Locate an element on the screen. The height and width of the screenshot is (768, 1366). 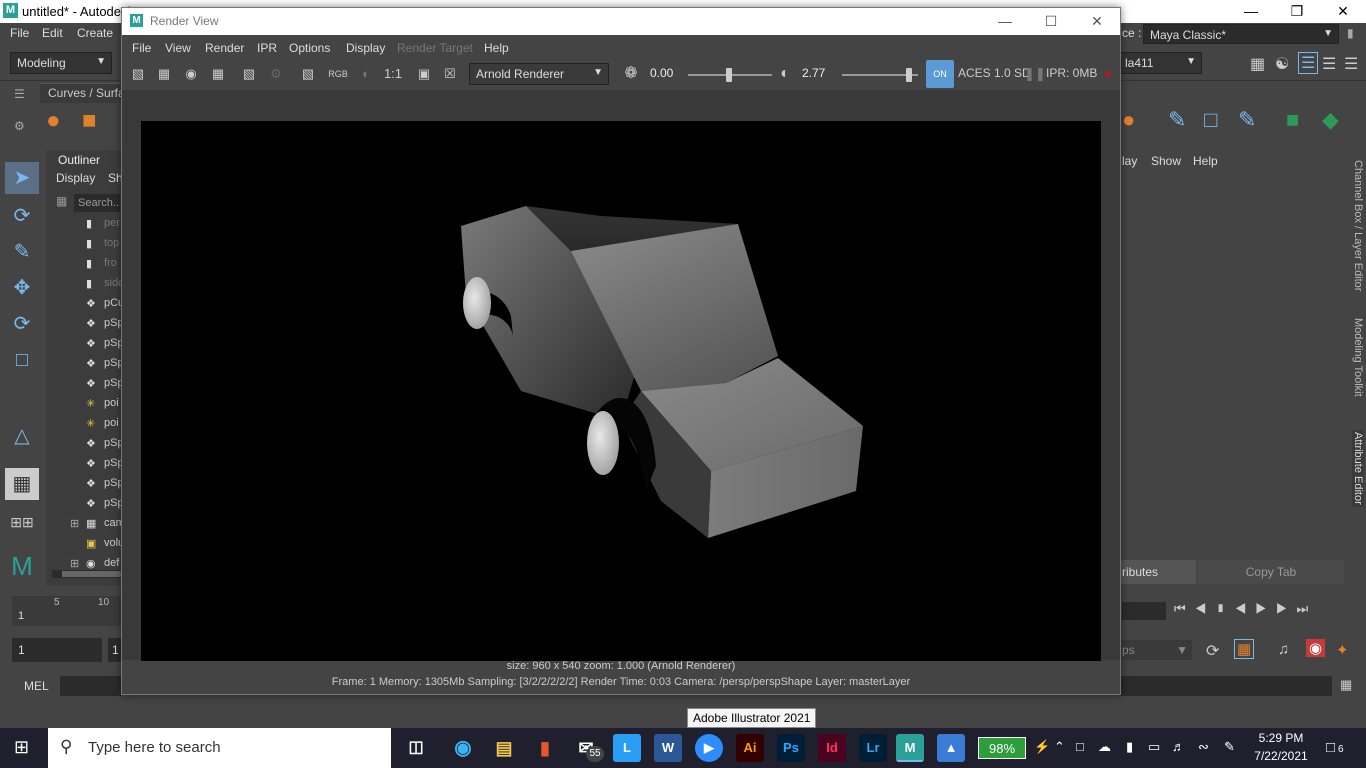
notifications-icon: □ is located at coordinates (1330, 747).